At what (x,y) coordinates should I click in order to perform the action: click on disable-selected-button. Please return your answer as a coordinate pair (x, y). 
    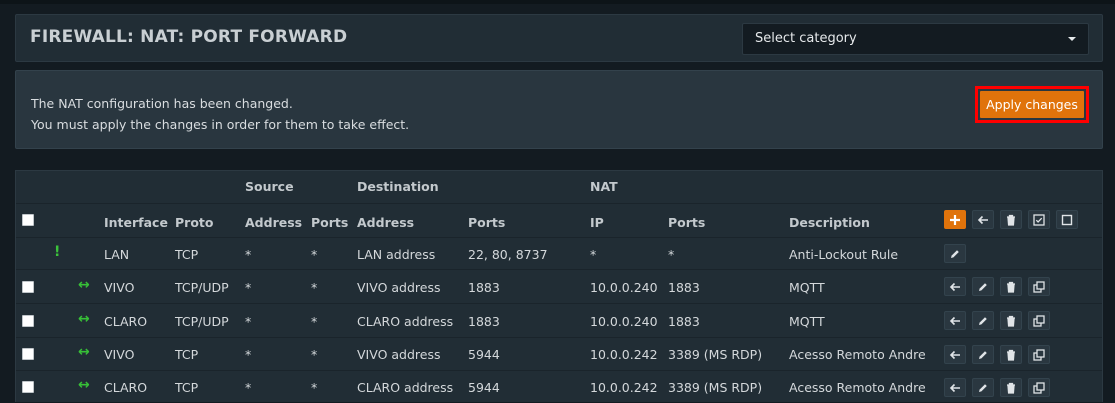
    Looking at the image, I should click on (1067, 219).